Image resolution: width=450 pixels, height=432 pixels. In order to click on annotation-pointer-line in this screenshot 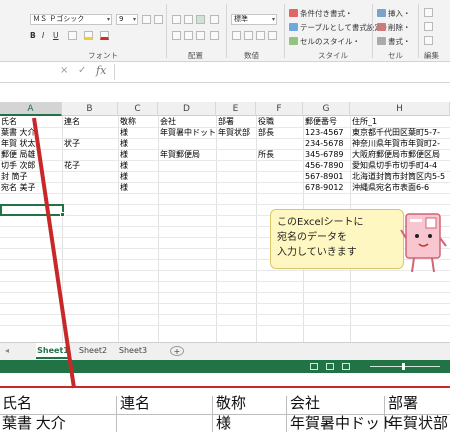, I will do `click(54, 253)`.